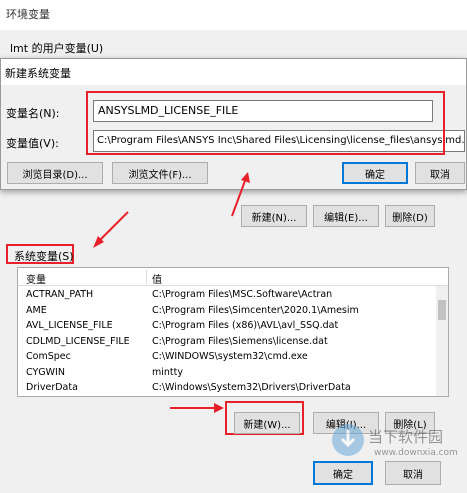 This screenshot has height=493, width=467. I want to click on row-variable: CDLMD_LICENSE_FILE, so click(78, 341).